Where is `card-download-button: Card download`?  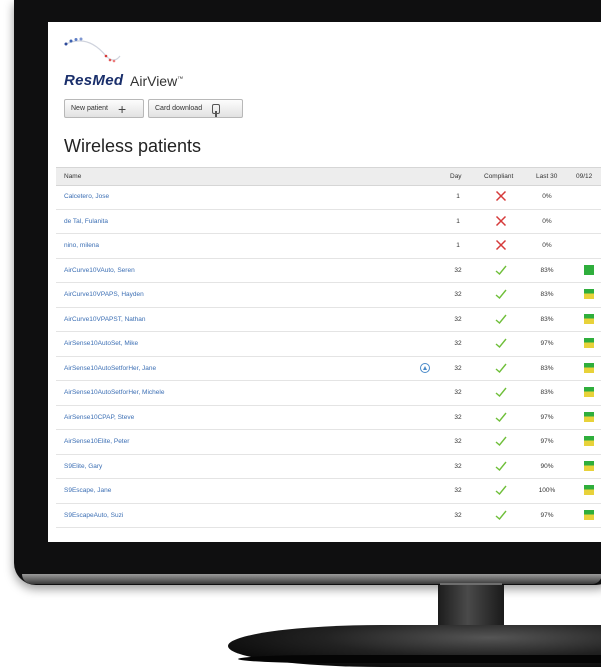 card-download-button: Card download is located at coordinates (195, 108).